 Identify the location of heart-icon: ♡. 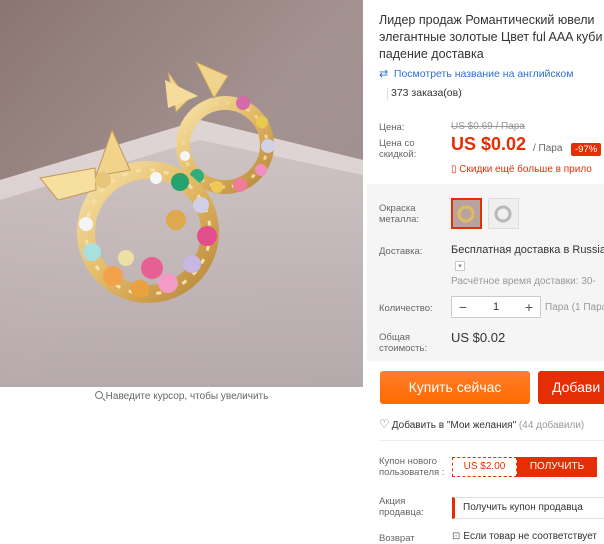
(384, 424).